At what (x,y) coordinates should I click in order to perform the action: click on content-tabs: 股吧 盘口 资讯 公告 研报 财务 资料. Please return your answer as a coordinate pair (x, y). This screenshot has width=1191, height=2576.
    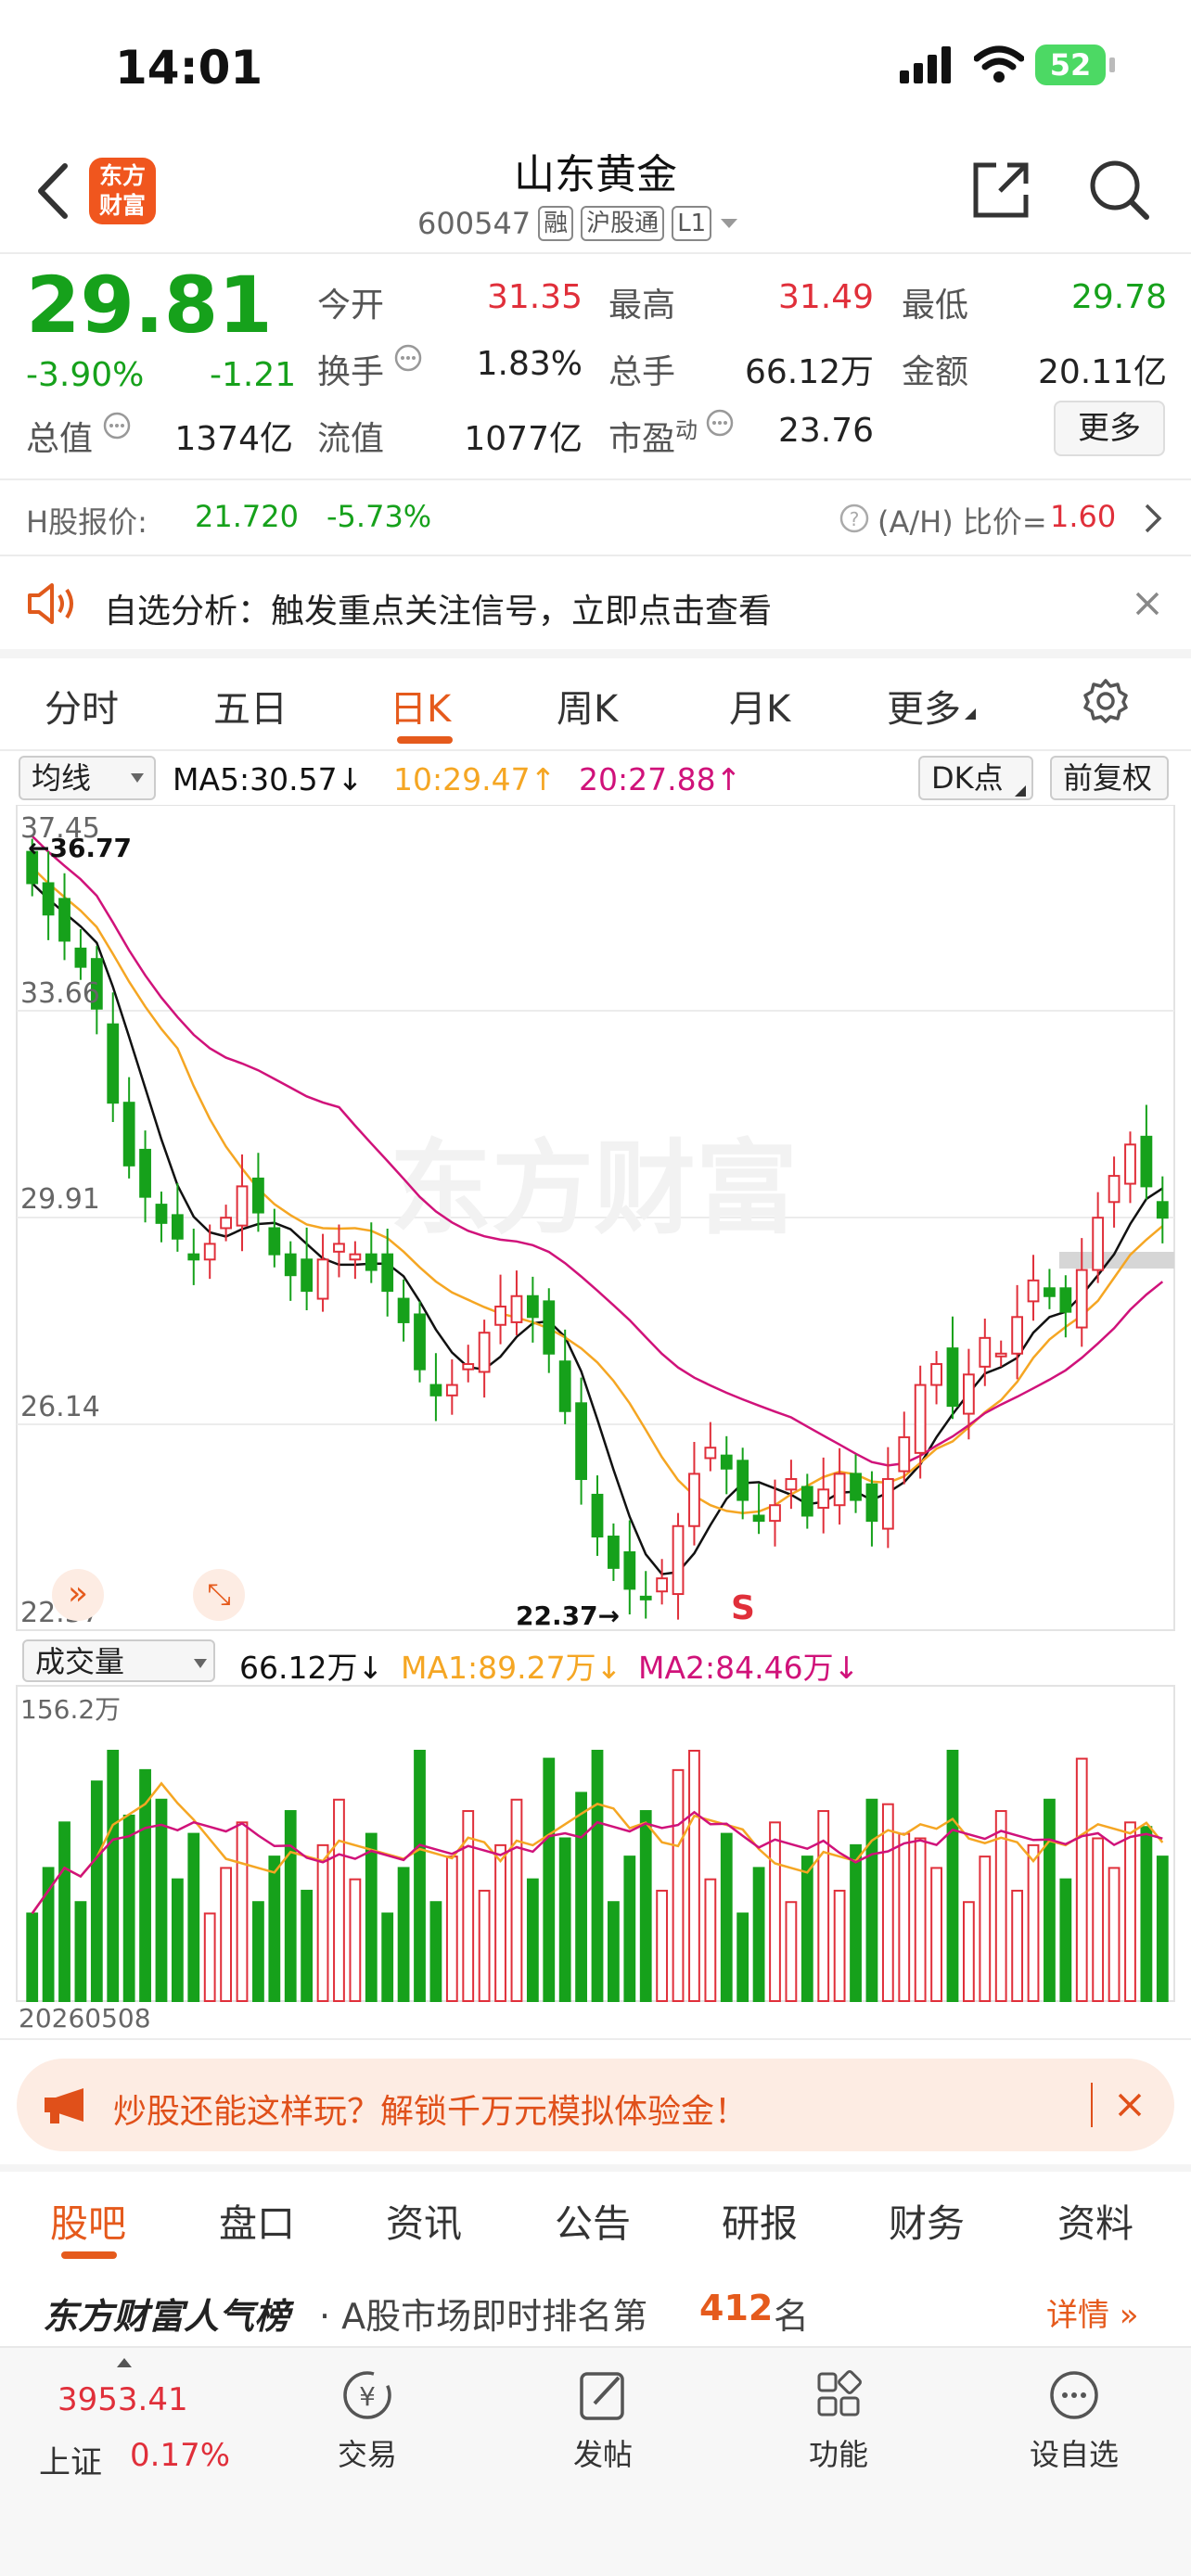
    Looking at the image, I should click on (595, 2217).